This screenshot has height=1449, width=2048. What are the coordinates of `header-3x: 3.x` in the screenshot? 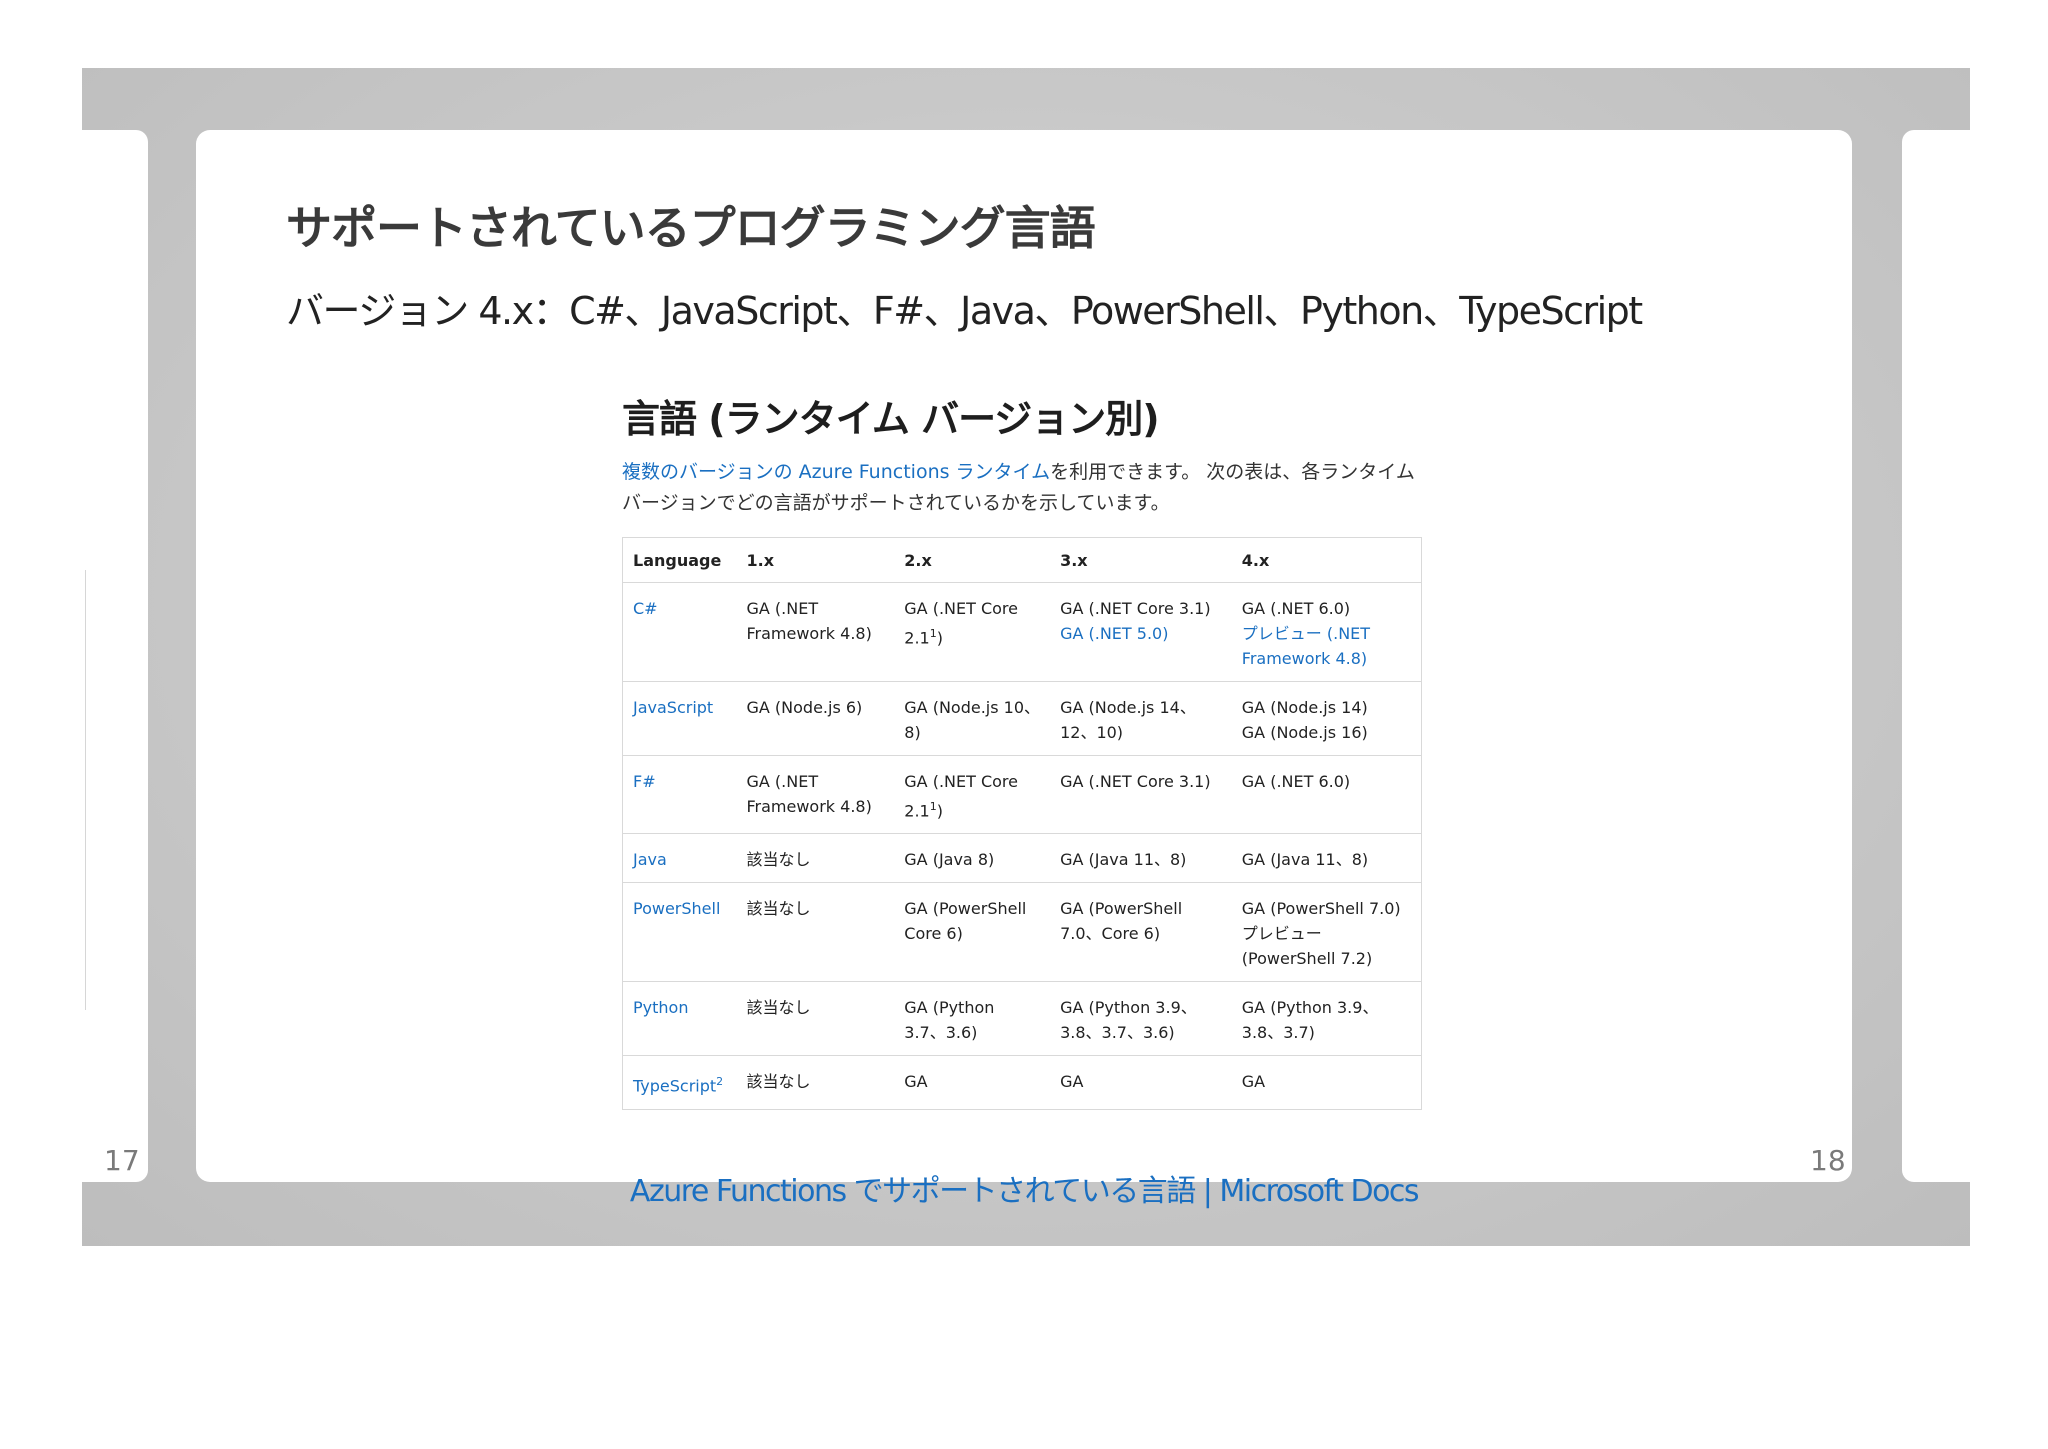 It's located at (1141, 560).